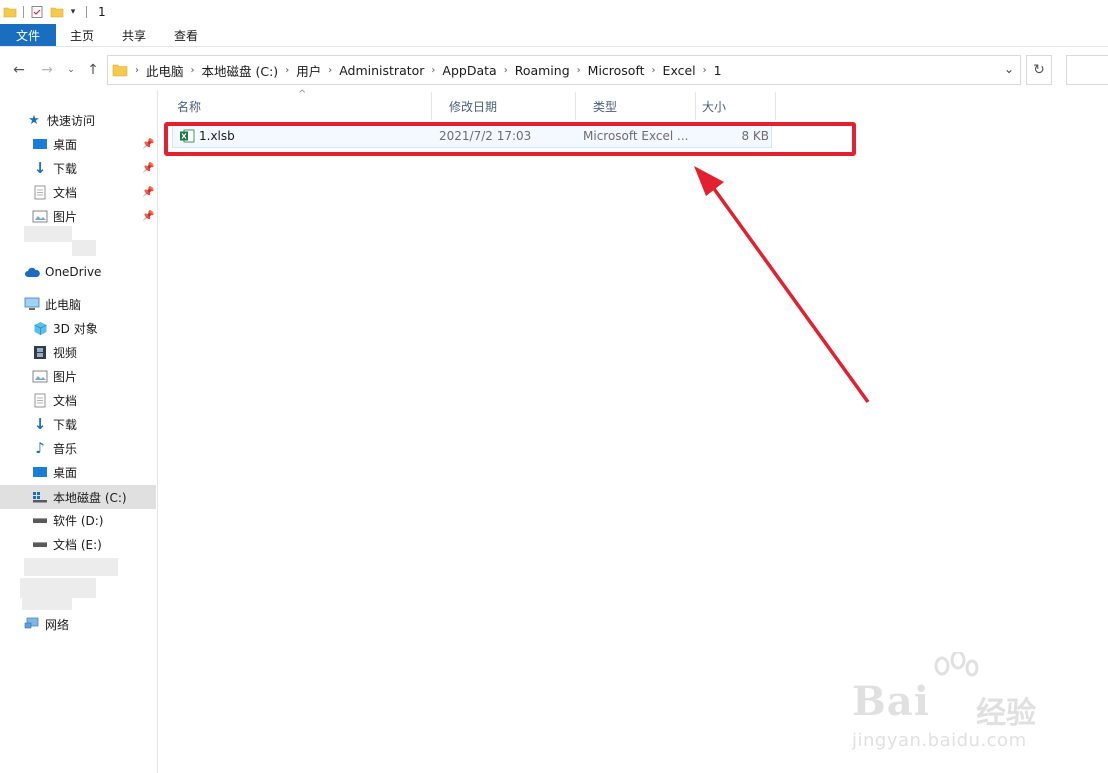 This screenshot has height=773, width=1108. I want to click on watermark-url: jingyan.baidu.com, so click(939, 740).